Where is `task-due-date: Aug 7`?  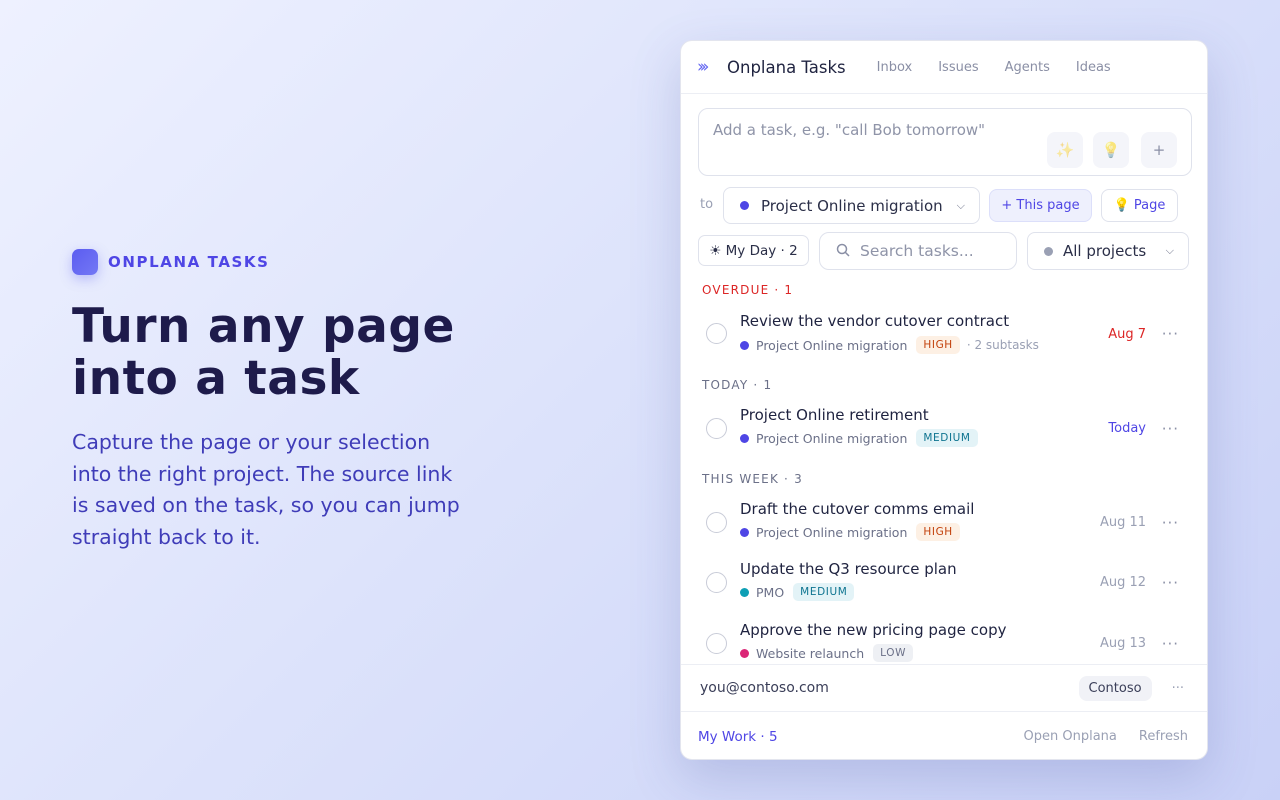 task-due-date: Aug 7 is located at coordinates (1127, 334).